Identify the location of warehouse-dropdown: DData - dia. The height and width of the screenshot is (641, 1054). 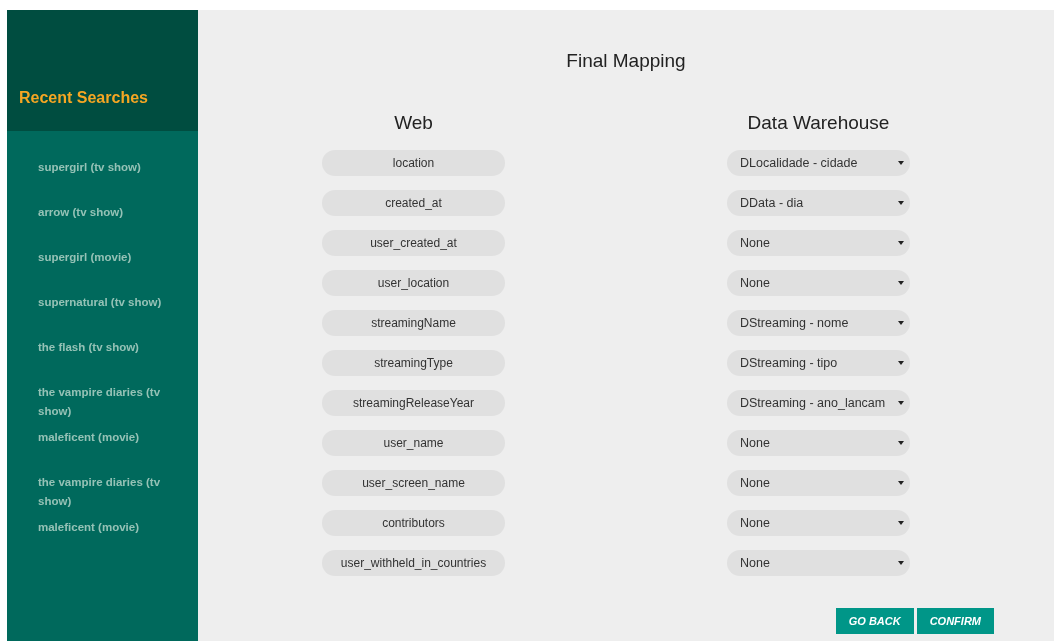
(818, 203).